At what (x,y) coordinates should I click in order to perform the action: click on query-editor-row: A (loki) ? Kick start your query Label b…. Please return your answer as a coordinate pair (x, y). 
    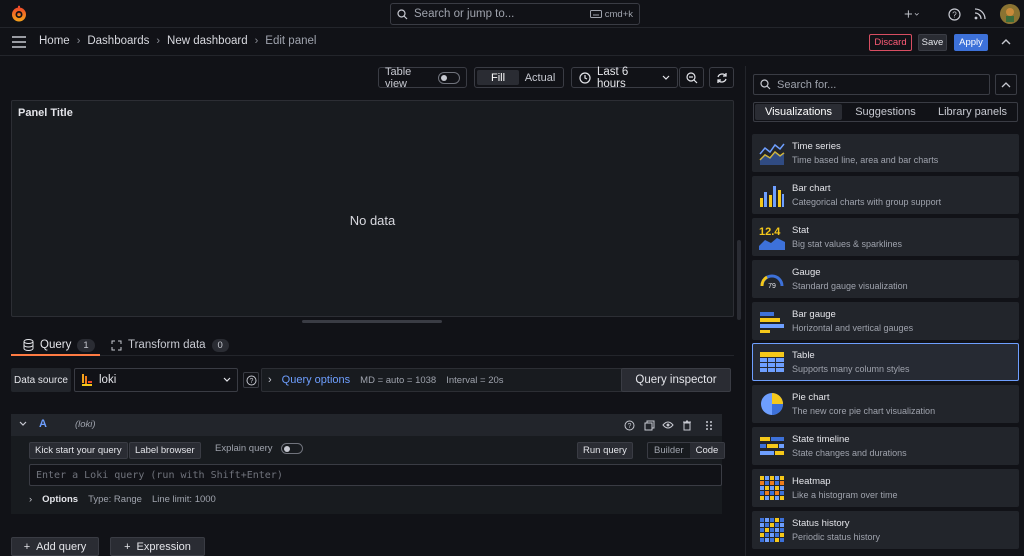
    Looking at the image, I should click on (368, 464).